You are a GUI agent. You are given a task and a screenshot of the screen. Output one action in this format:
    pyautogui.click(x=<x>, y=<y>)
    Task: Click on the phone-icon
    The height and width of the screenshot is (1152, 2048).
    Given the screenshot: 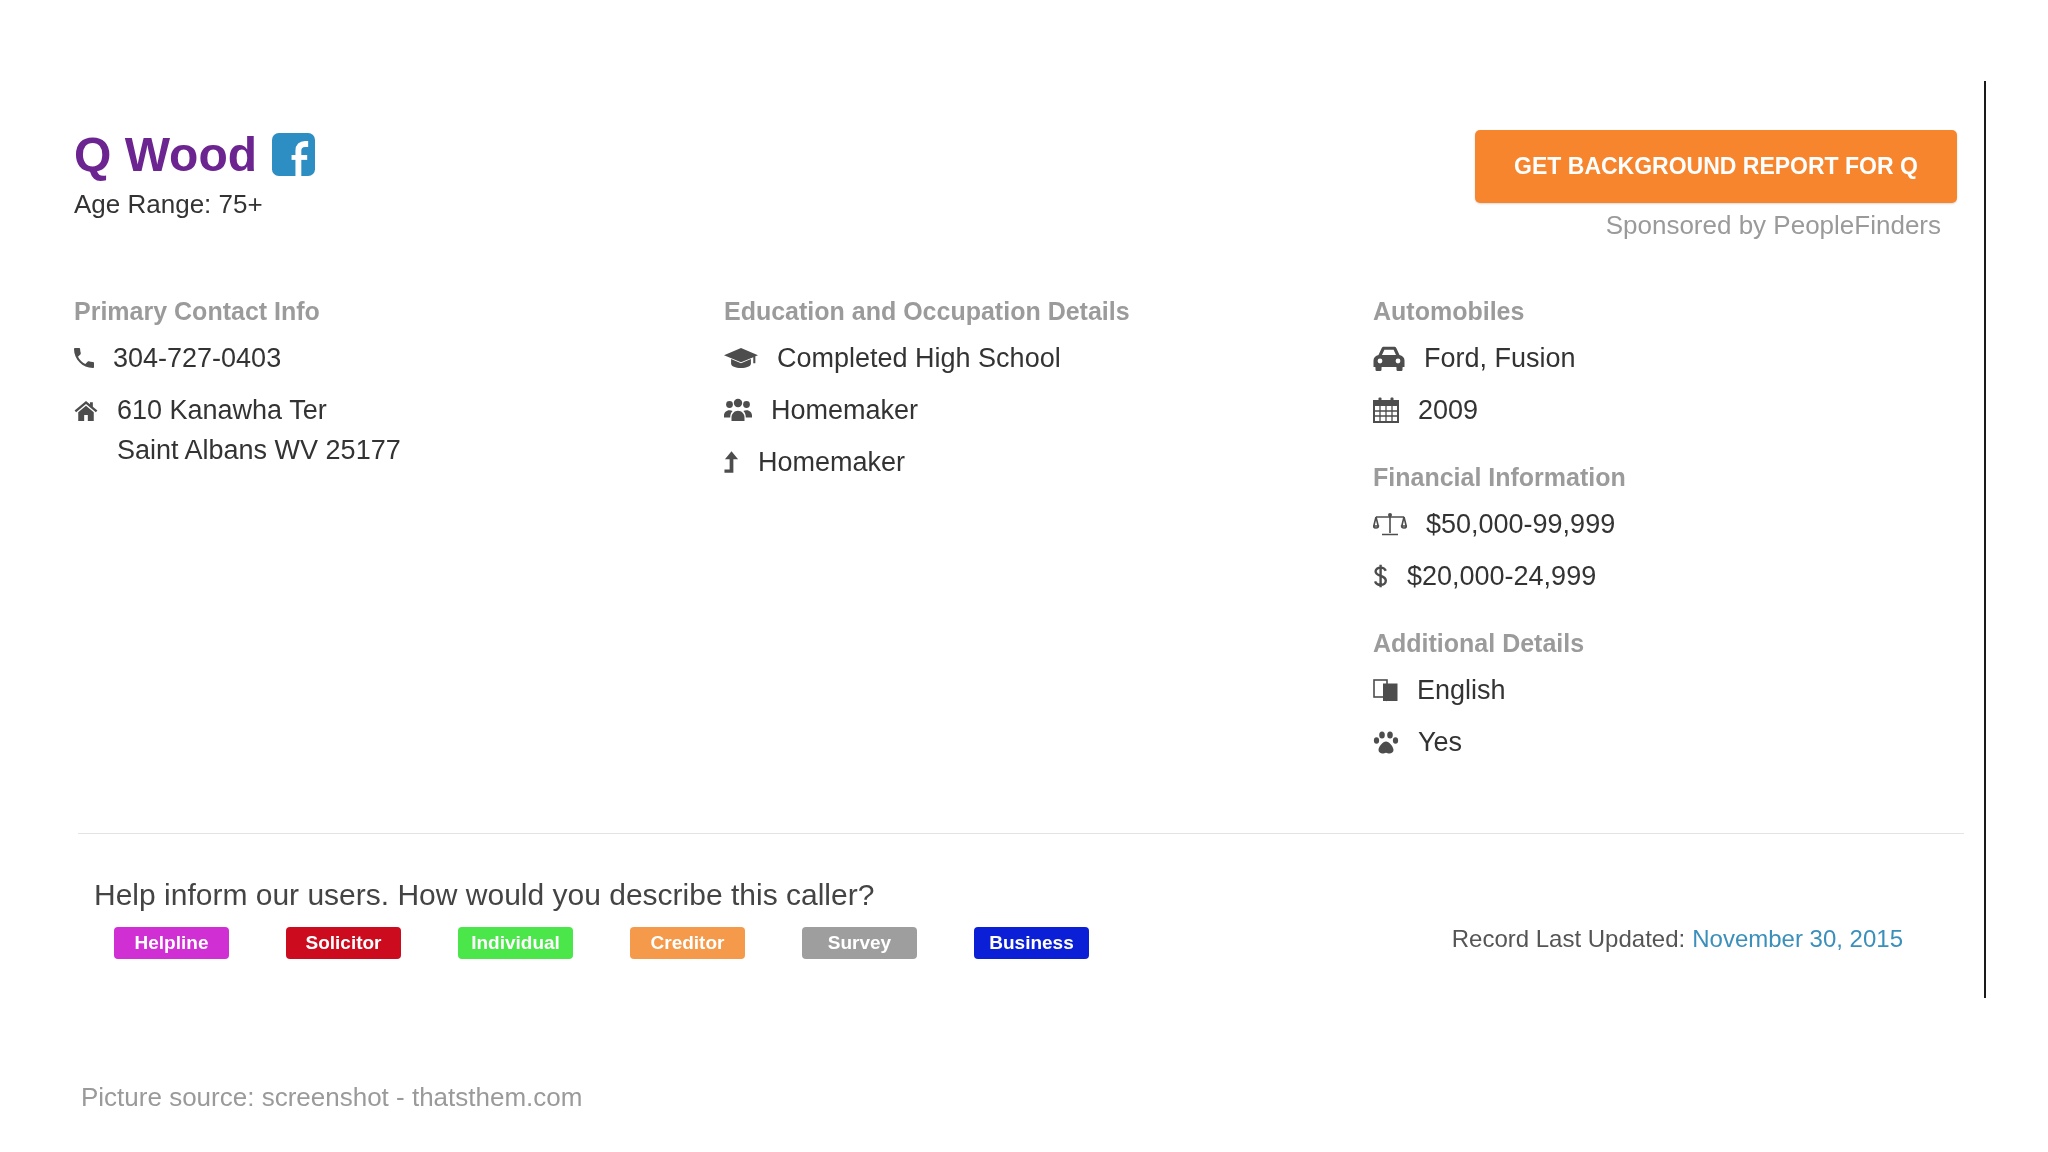 What is the action you would take?
    pyautogui.click(x=84, y=358)
    